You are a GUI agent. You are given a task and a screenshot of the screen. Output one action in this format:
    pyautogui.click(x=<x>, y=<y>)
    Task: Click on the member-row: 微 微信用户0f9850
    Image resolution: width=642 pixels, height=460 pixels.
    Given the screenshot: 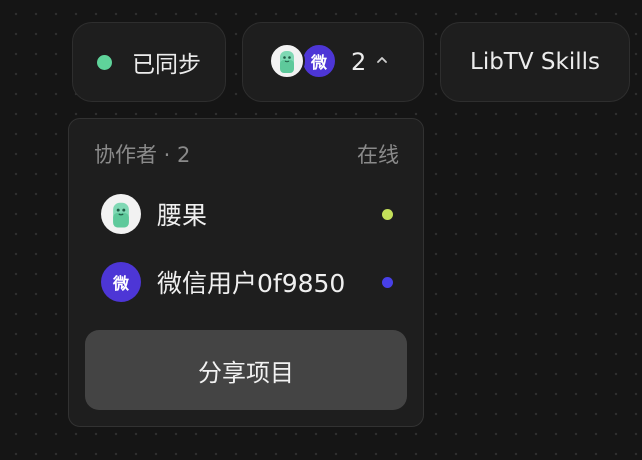 What is the action you would take?
    pyautogui.click(x=247, y=282)
    